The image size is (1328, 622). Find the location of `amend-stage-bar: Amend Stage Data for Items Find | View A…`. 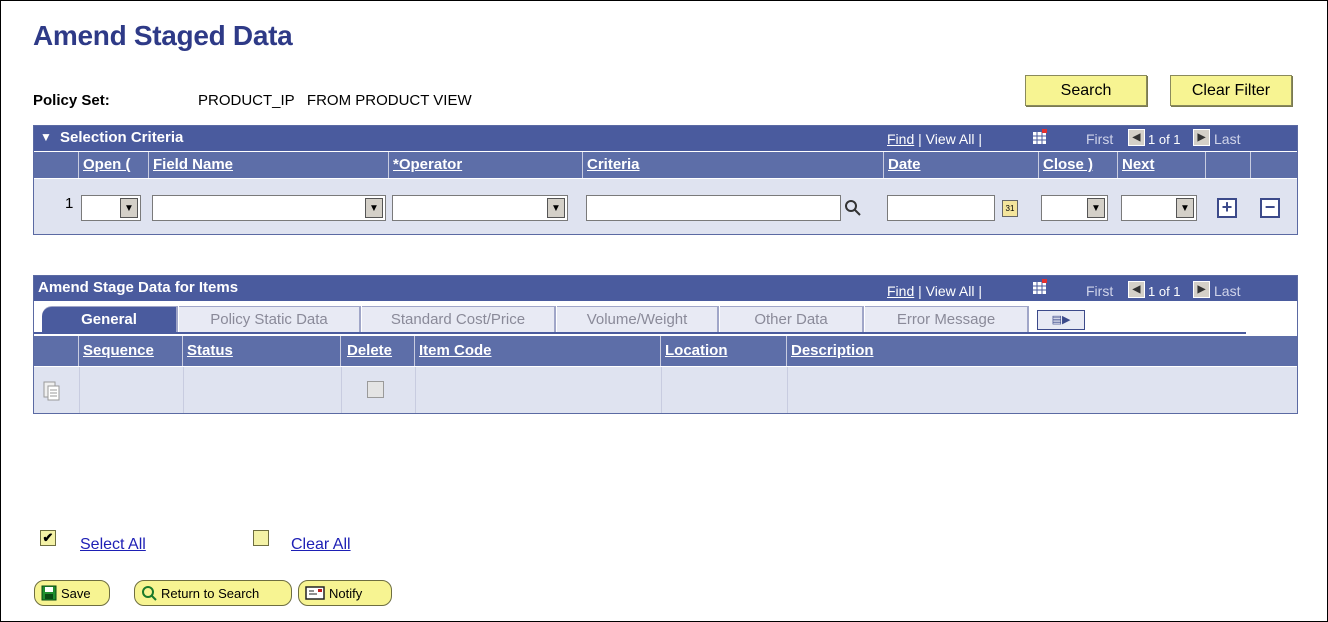

amend-stage-bar: Amend Stage Data for Items Find | View A… is located at coordinates (665, 288).